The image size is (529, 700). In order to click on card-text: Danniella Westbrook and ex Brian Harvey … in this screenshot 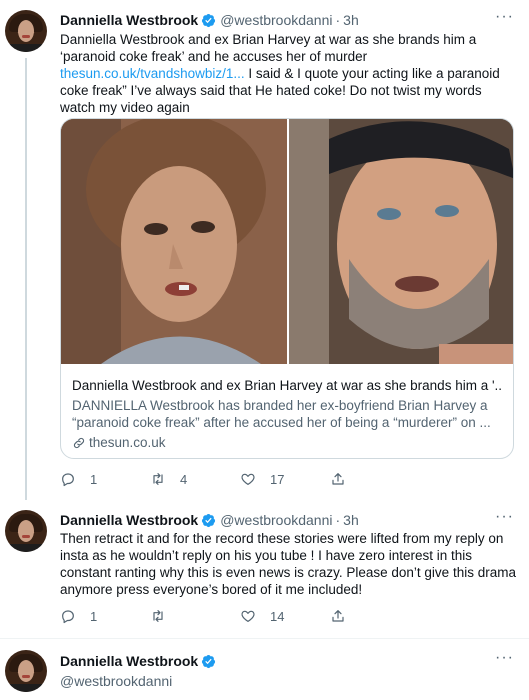, I will do `click(287, 414)`.